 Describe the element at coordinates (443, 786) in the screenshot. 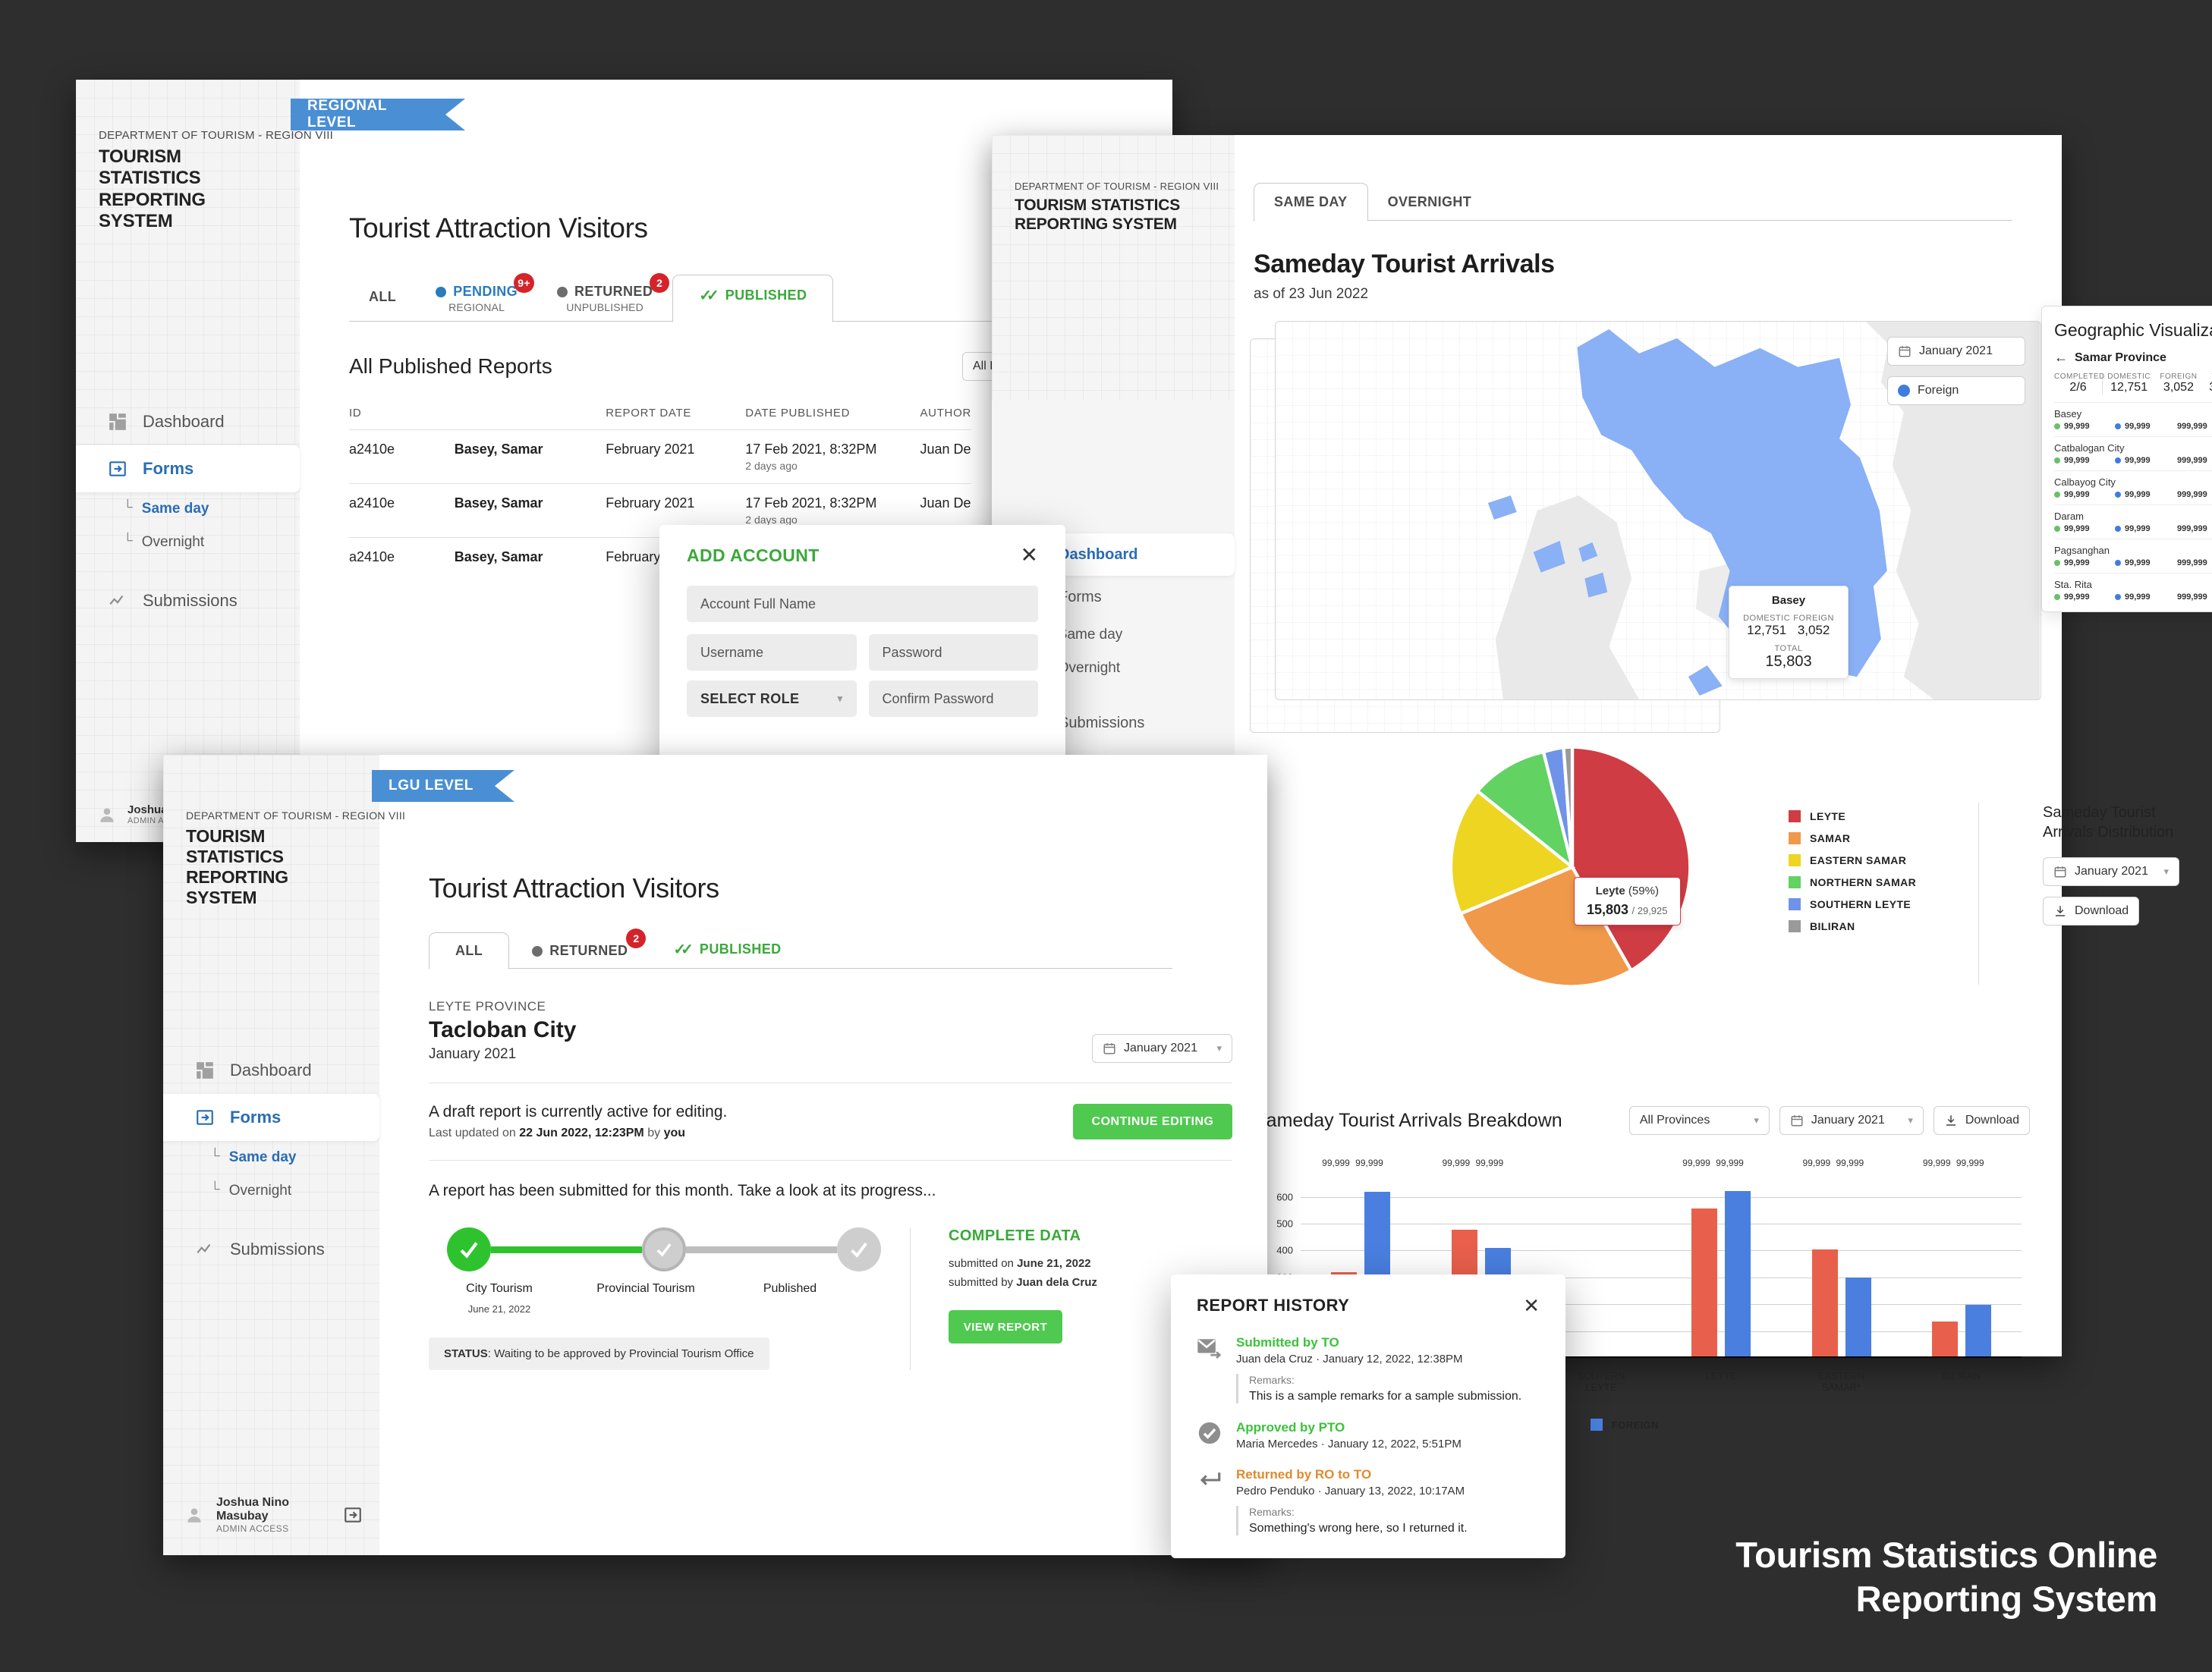

I see `lgu-level-ribbon: LGU LEVEL` at that location.